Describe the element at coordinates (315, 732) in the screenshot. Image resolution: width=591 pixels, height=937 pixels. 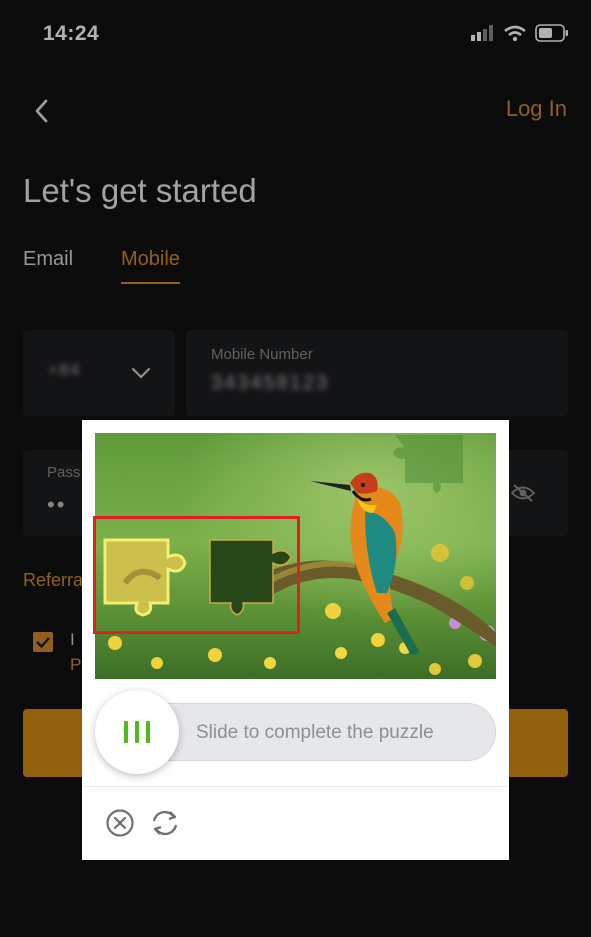
I see `slider-instruction: Slide to complete the puzzle` at that location.